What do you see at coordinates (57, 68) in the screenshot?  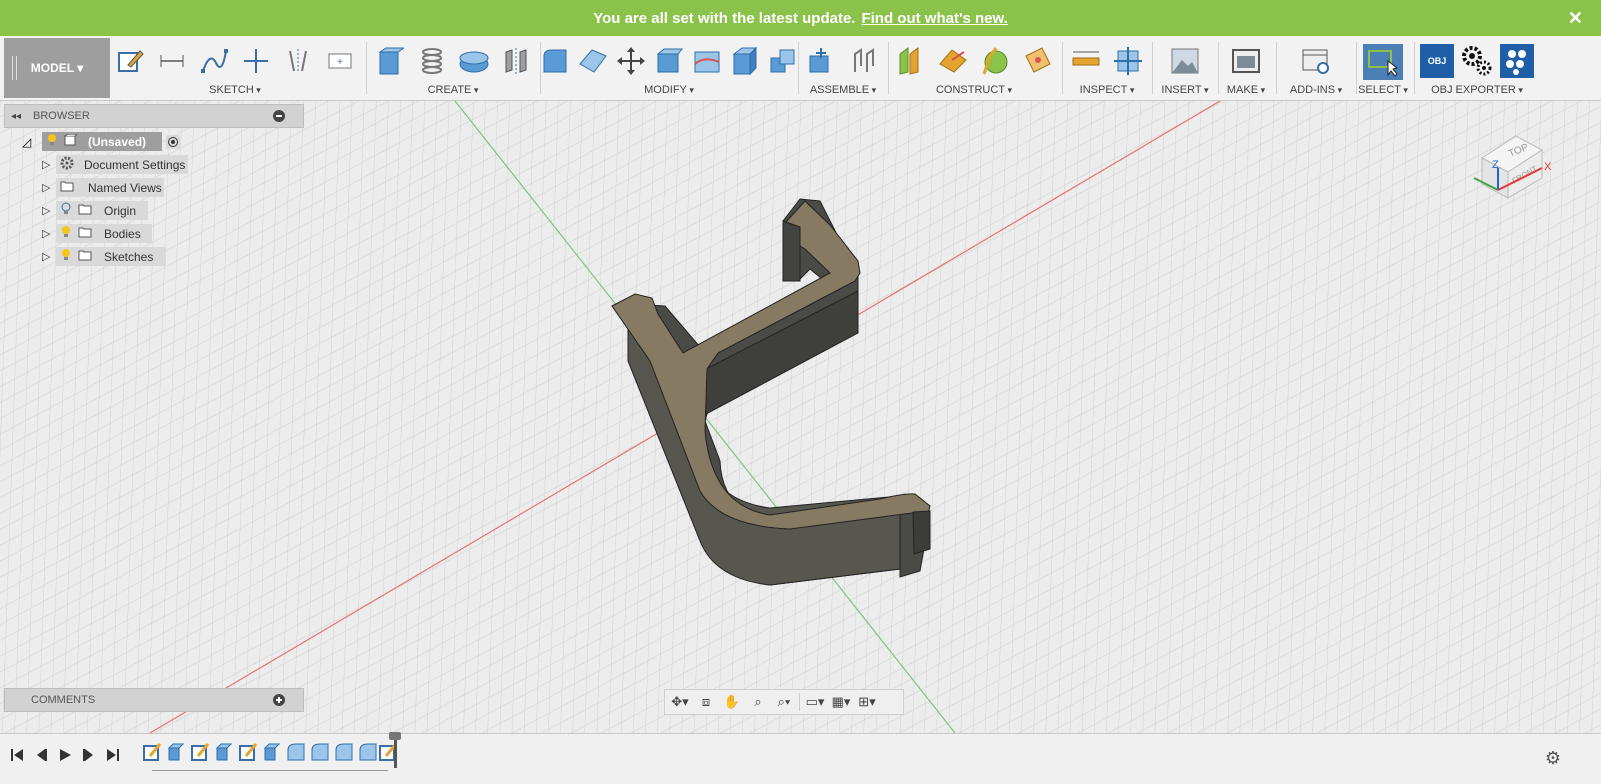 I see `workspace-switcher: MODEL ▾` at bounding box center [57, 68].